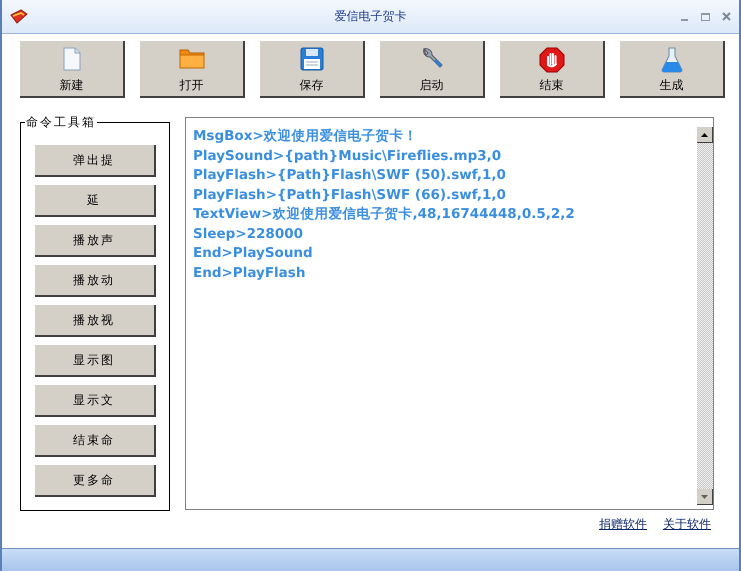 Image resolution: width=741 pixels, height=571 pixels. I want to click on stop-hand-icon, so click(551, 60).